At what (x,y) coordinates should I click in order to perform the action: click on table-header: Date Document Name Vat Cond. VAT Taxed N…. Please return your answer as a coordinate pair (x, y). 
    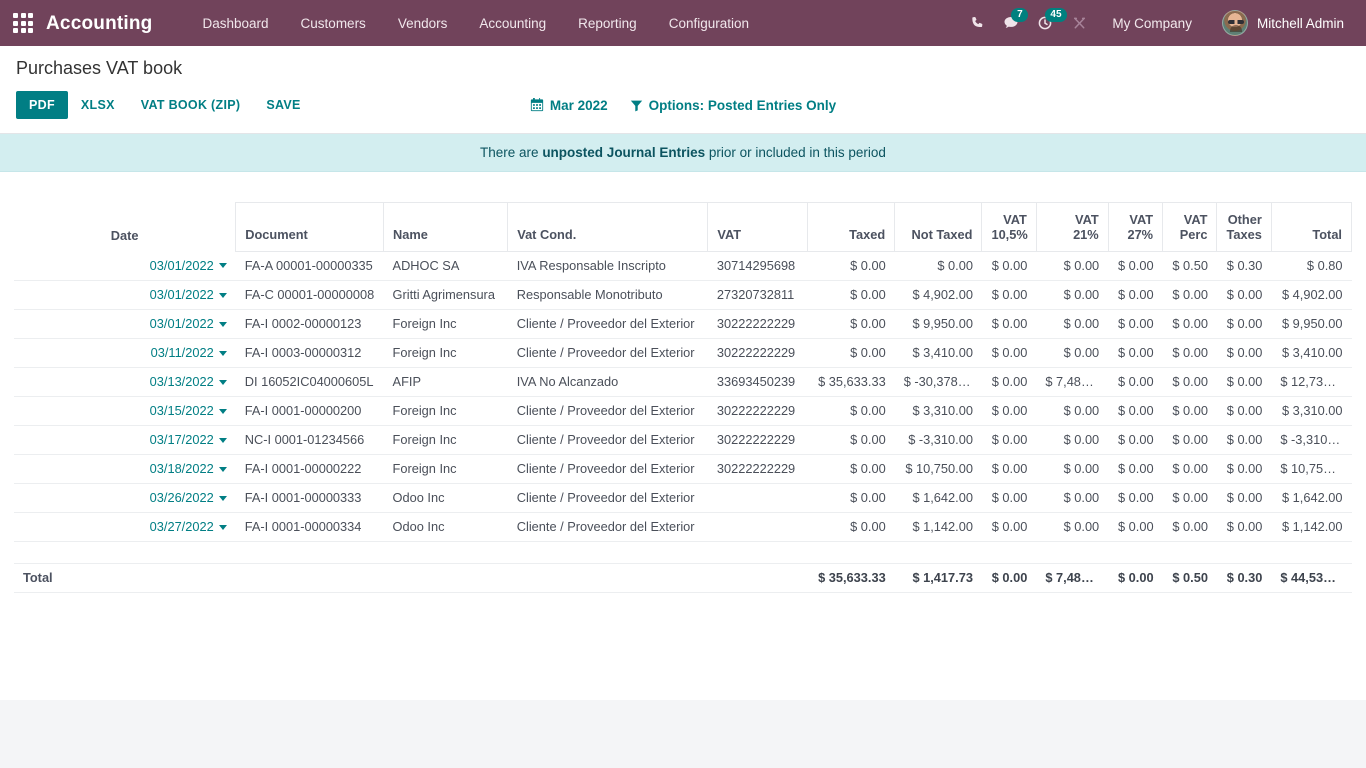
    Looking at the image, I should click on (683, 227).